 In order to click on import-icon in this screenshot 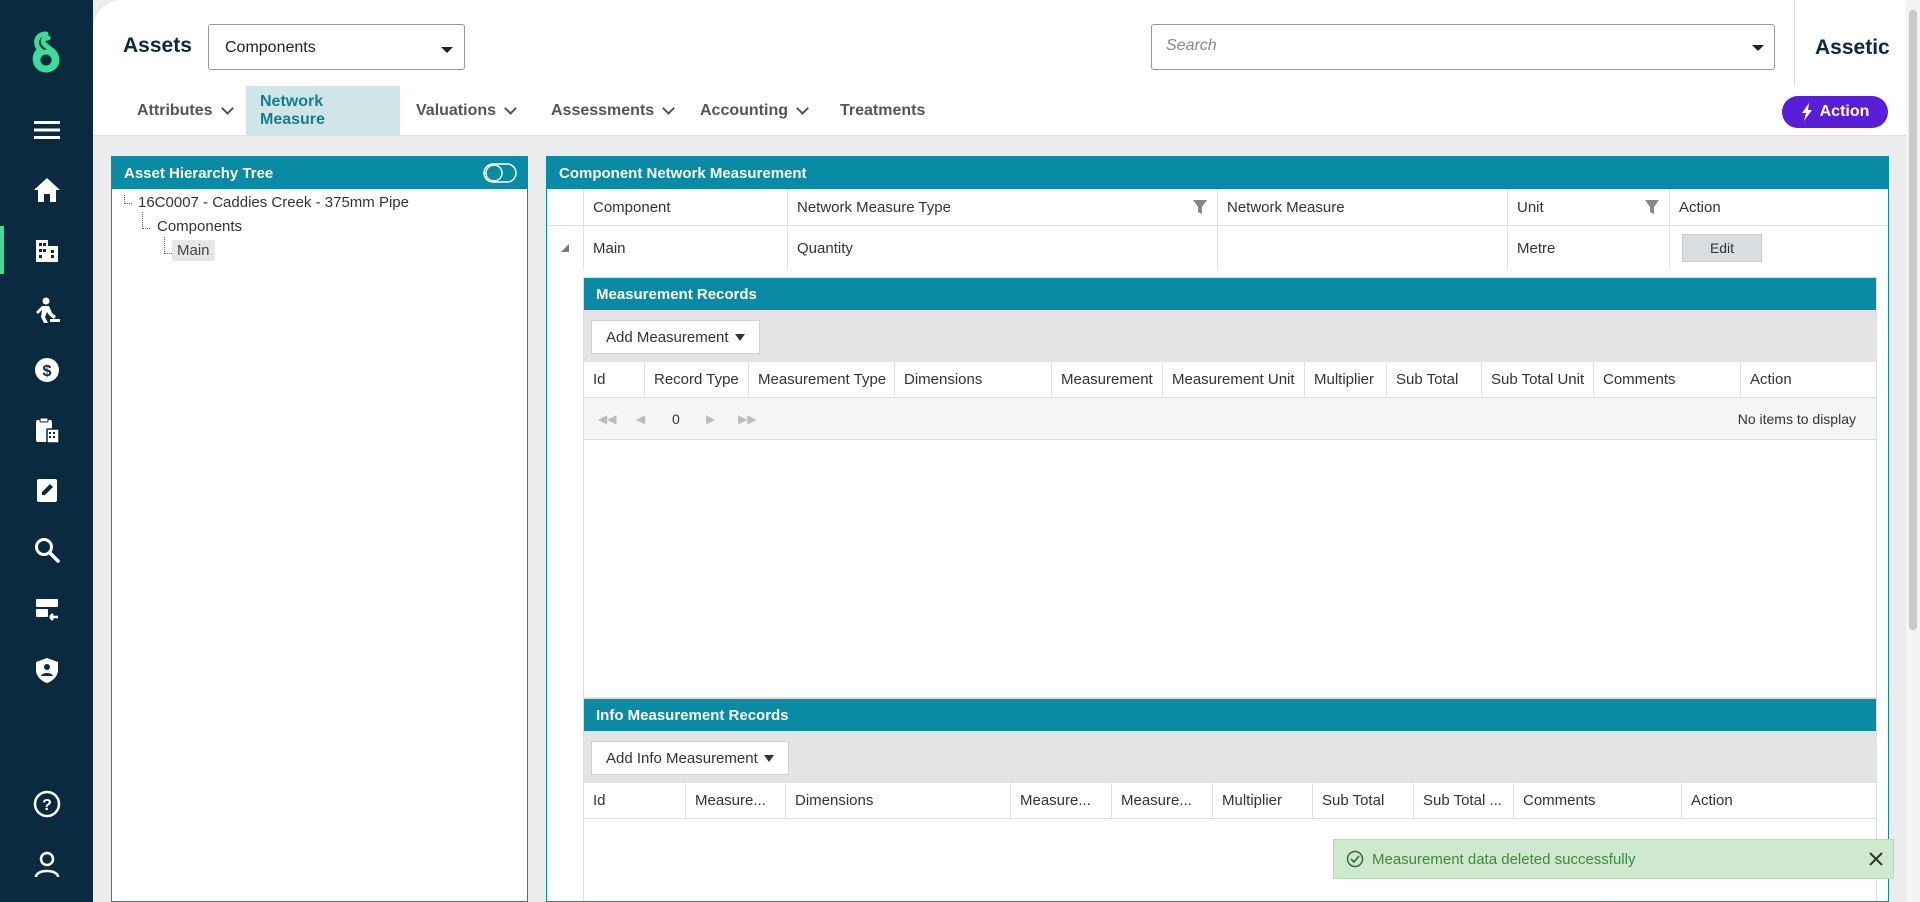, I will do `click(46, 610)`.